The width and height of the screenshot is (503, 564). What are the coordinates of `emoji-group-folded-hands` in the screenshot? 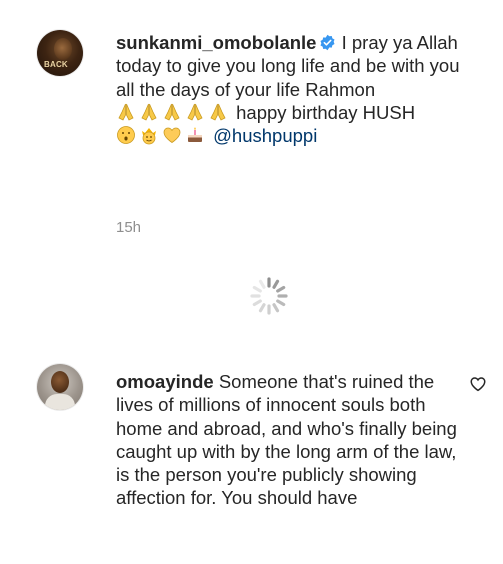 It's located at (173, 112).